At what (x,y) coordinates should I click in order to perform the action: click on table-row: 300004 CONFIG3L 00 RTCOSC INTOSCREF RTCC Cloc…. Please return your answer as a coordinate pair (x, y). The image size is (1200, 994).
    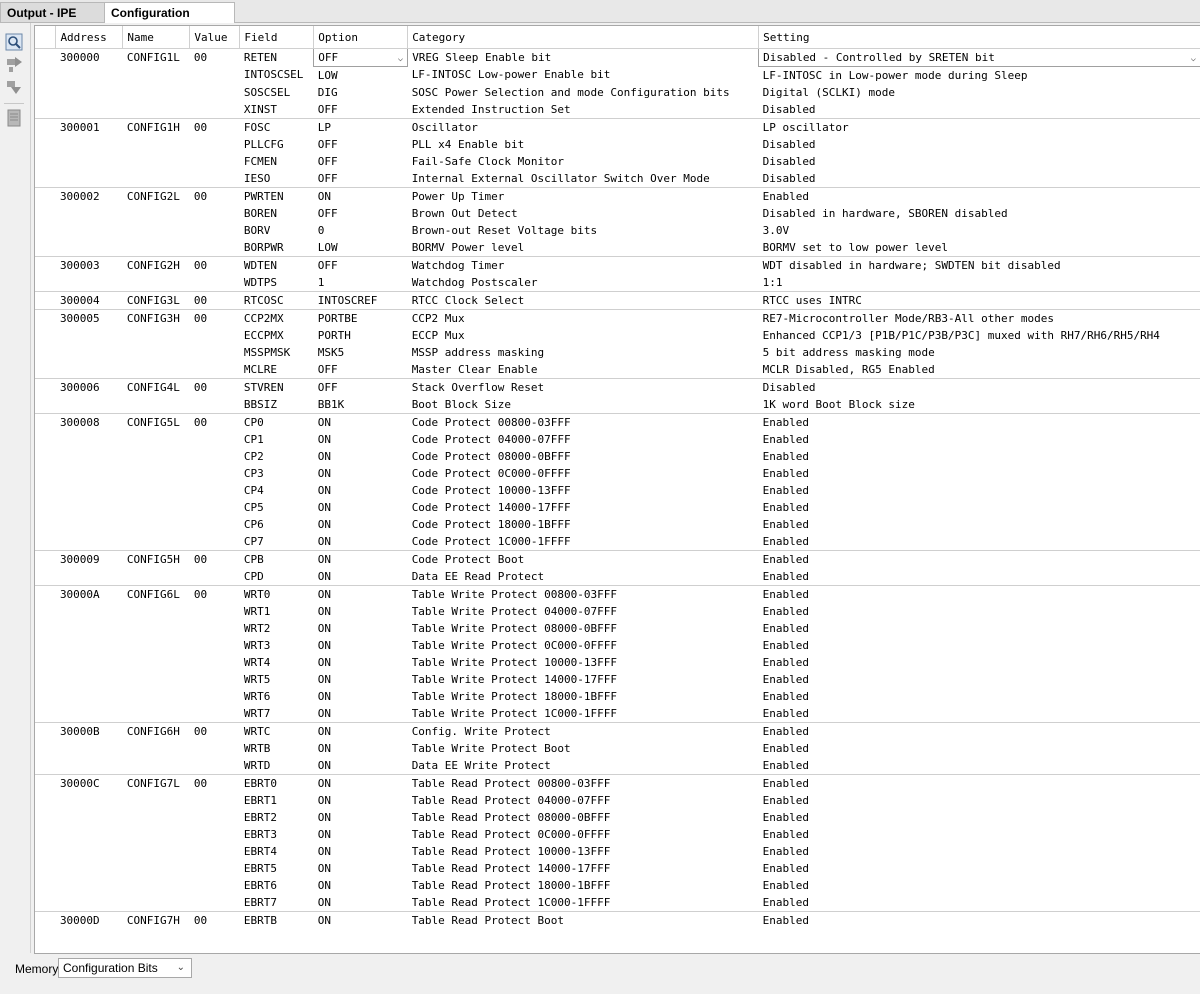
    Looking at the image, I should click on (617, 300).